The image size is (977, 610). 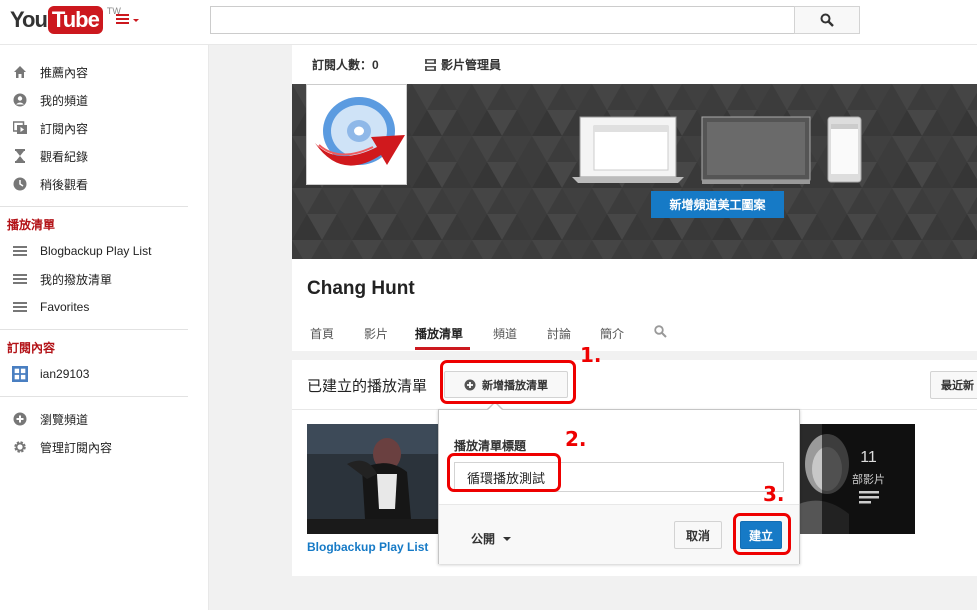 I want to click on privacy-dropdown: 公開, so click(x=491, y=538).